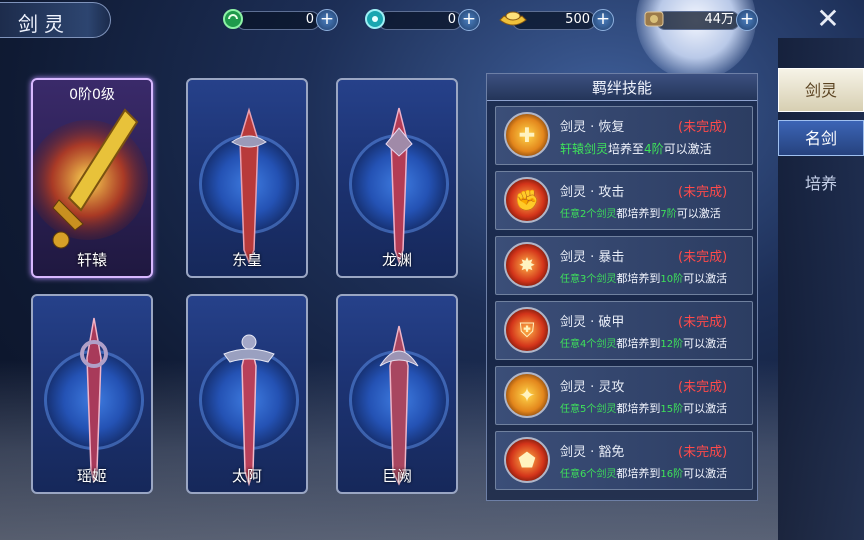 This screenshot has width=864, height=540. Describe the element at coordinates (577, 19) in the screenshot. I see `resource-value: 500` at that location.